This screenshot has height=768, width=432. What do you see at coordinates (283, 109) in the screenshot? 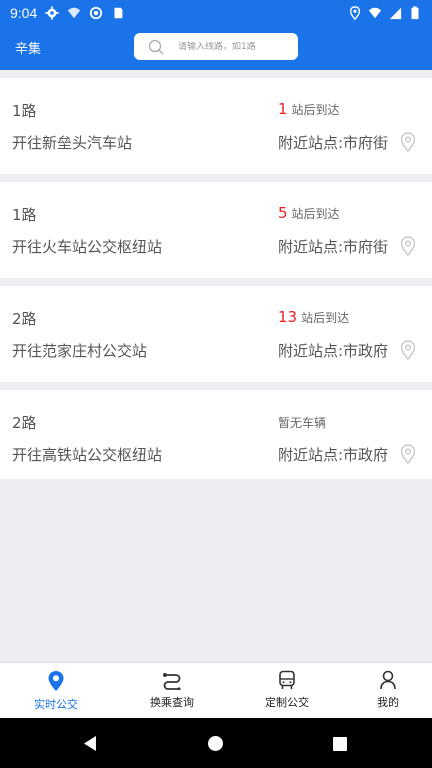
I see `arrival-stops-count: 1` at bounding box center [283, 109].